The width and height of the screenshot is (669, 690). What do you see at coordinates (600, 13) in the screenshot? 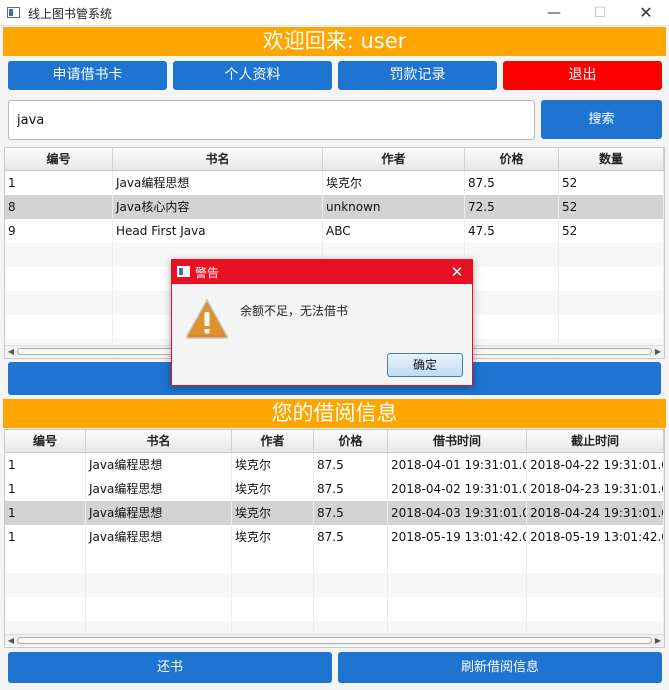
I see `maximize-button: ☐` at bounding box center [600, 13].